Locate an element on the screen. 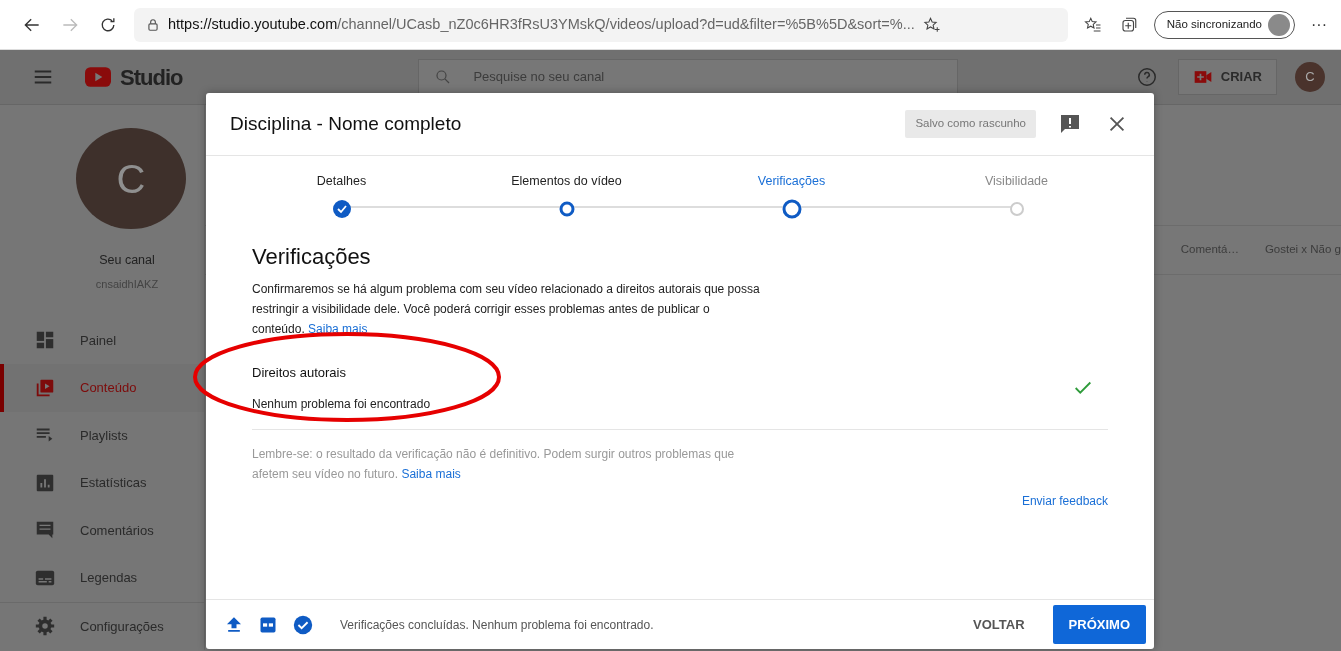  create-button: CRIAR is located at coordinates (1227, 77).